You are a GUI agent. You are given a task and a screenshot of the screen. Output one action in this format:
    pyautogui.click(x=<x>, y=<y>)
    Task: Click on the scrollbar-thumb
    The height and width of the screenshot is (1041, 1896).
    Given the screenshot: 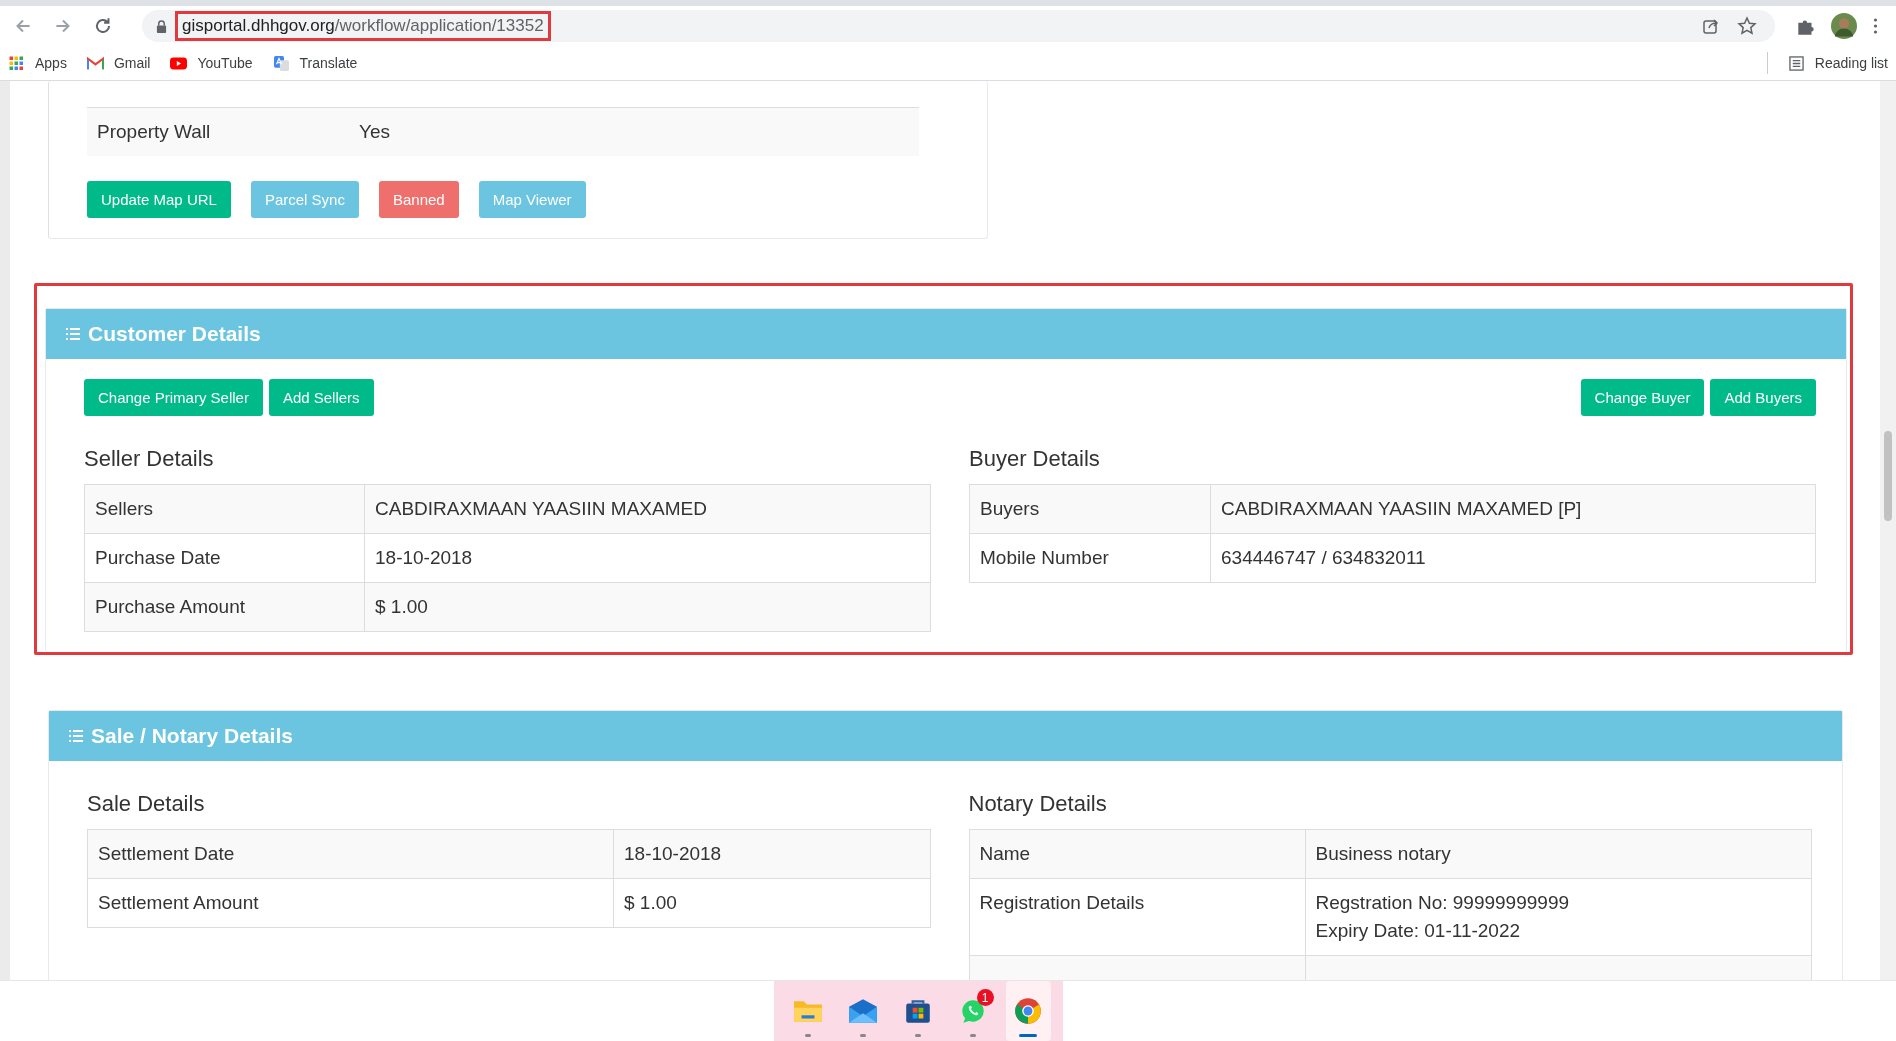 What is the action you would take?
    pyautogui.click(x=1888, y=476)
    